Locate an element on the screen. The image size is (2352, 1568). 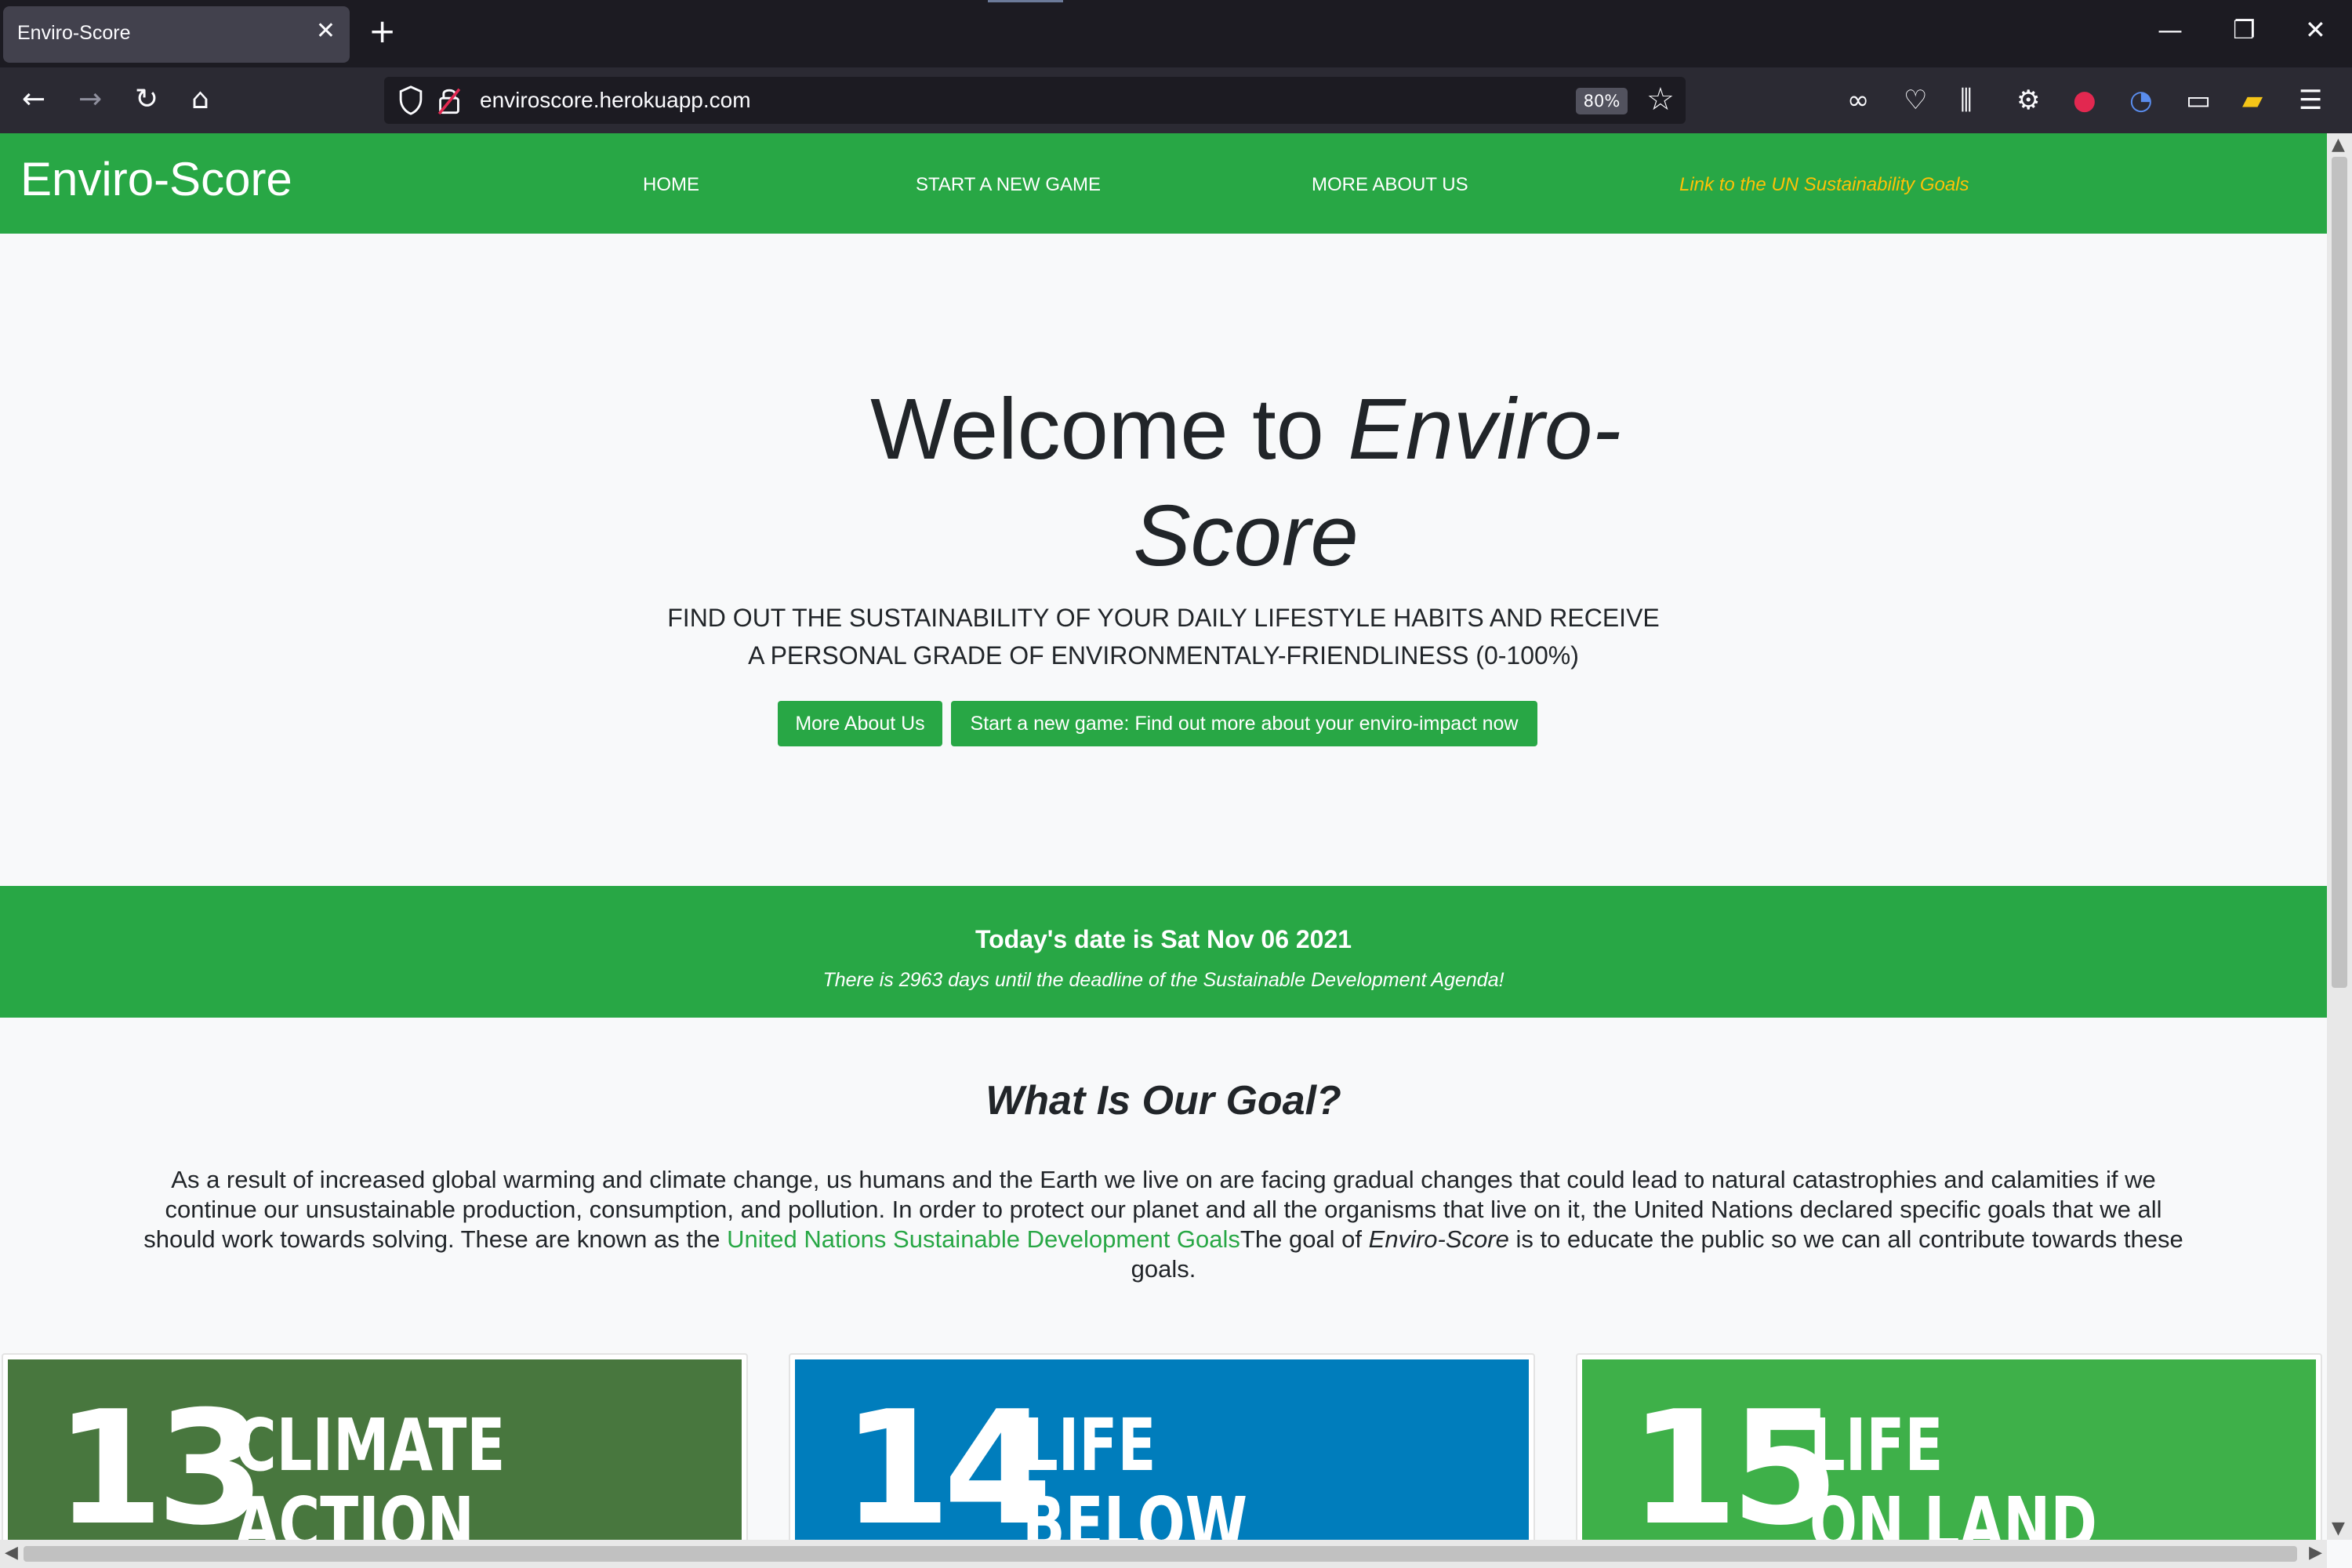
extension-w-icon: ▰ is located at coordinates (2252, 100).